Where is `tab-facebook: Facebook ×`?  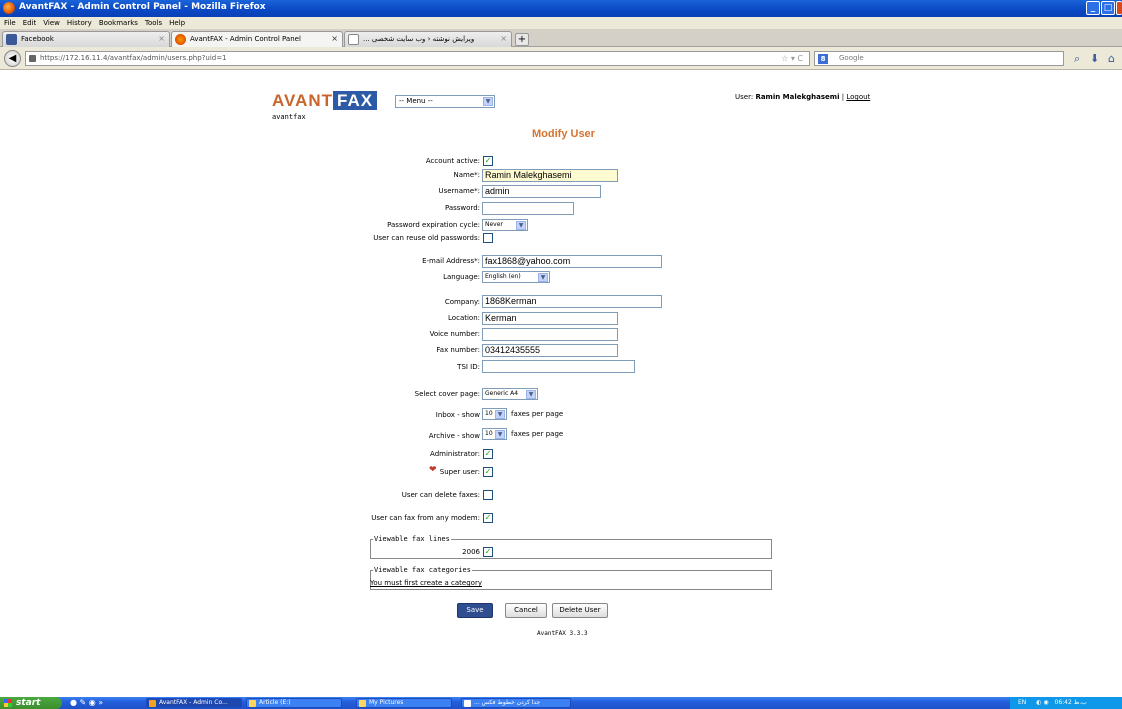
tab-facebook: Facebook × is located at coordinates (86, 39).